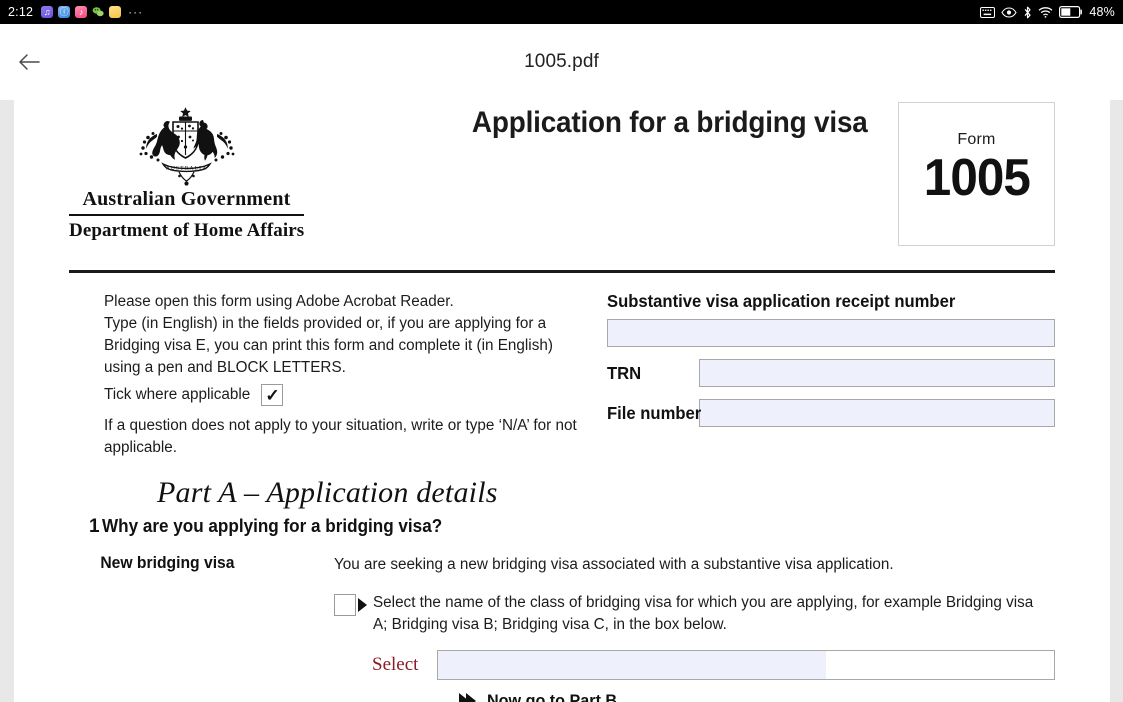 Image resolution: width=1123 pixels, height=702 pixels. What do you see at coordinates (1102, 12) in the screenshot?
I see `battery-percent: 48%` at bounding box center [1102, 12].